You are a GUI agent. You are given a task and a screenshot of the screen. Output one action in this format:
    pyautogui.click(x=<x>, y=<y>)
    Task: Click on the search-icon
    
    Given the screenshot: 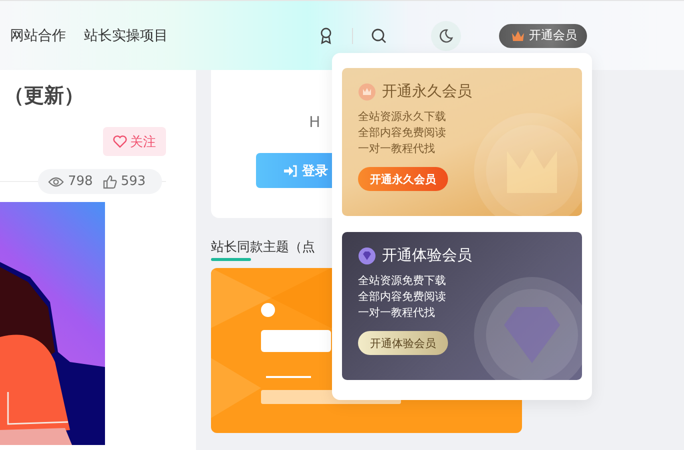 What is the action you would take?
    pyautogui.click(x=379, y=36)
    